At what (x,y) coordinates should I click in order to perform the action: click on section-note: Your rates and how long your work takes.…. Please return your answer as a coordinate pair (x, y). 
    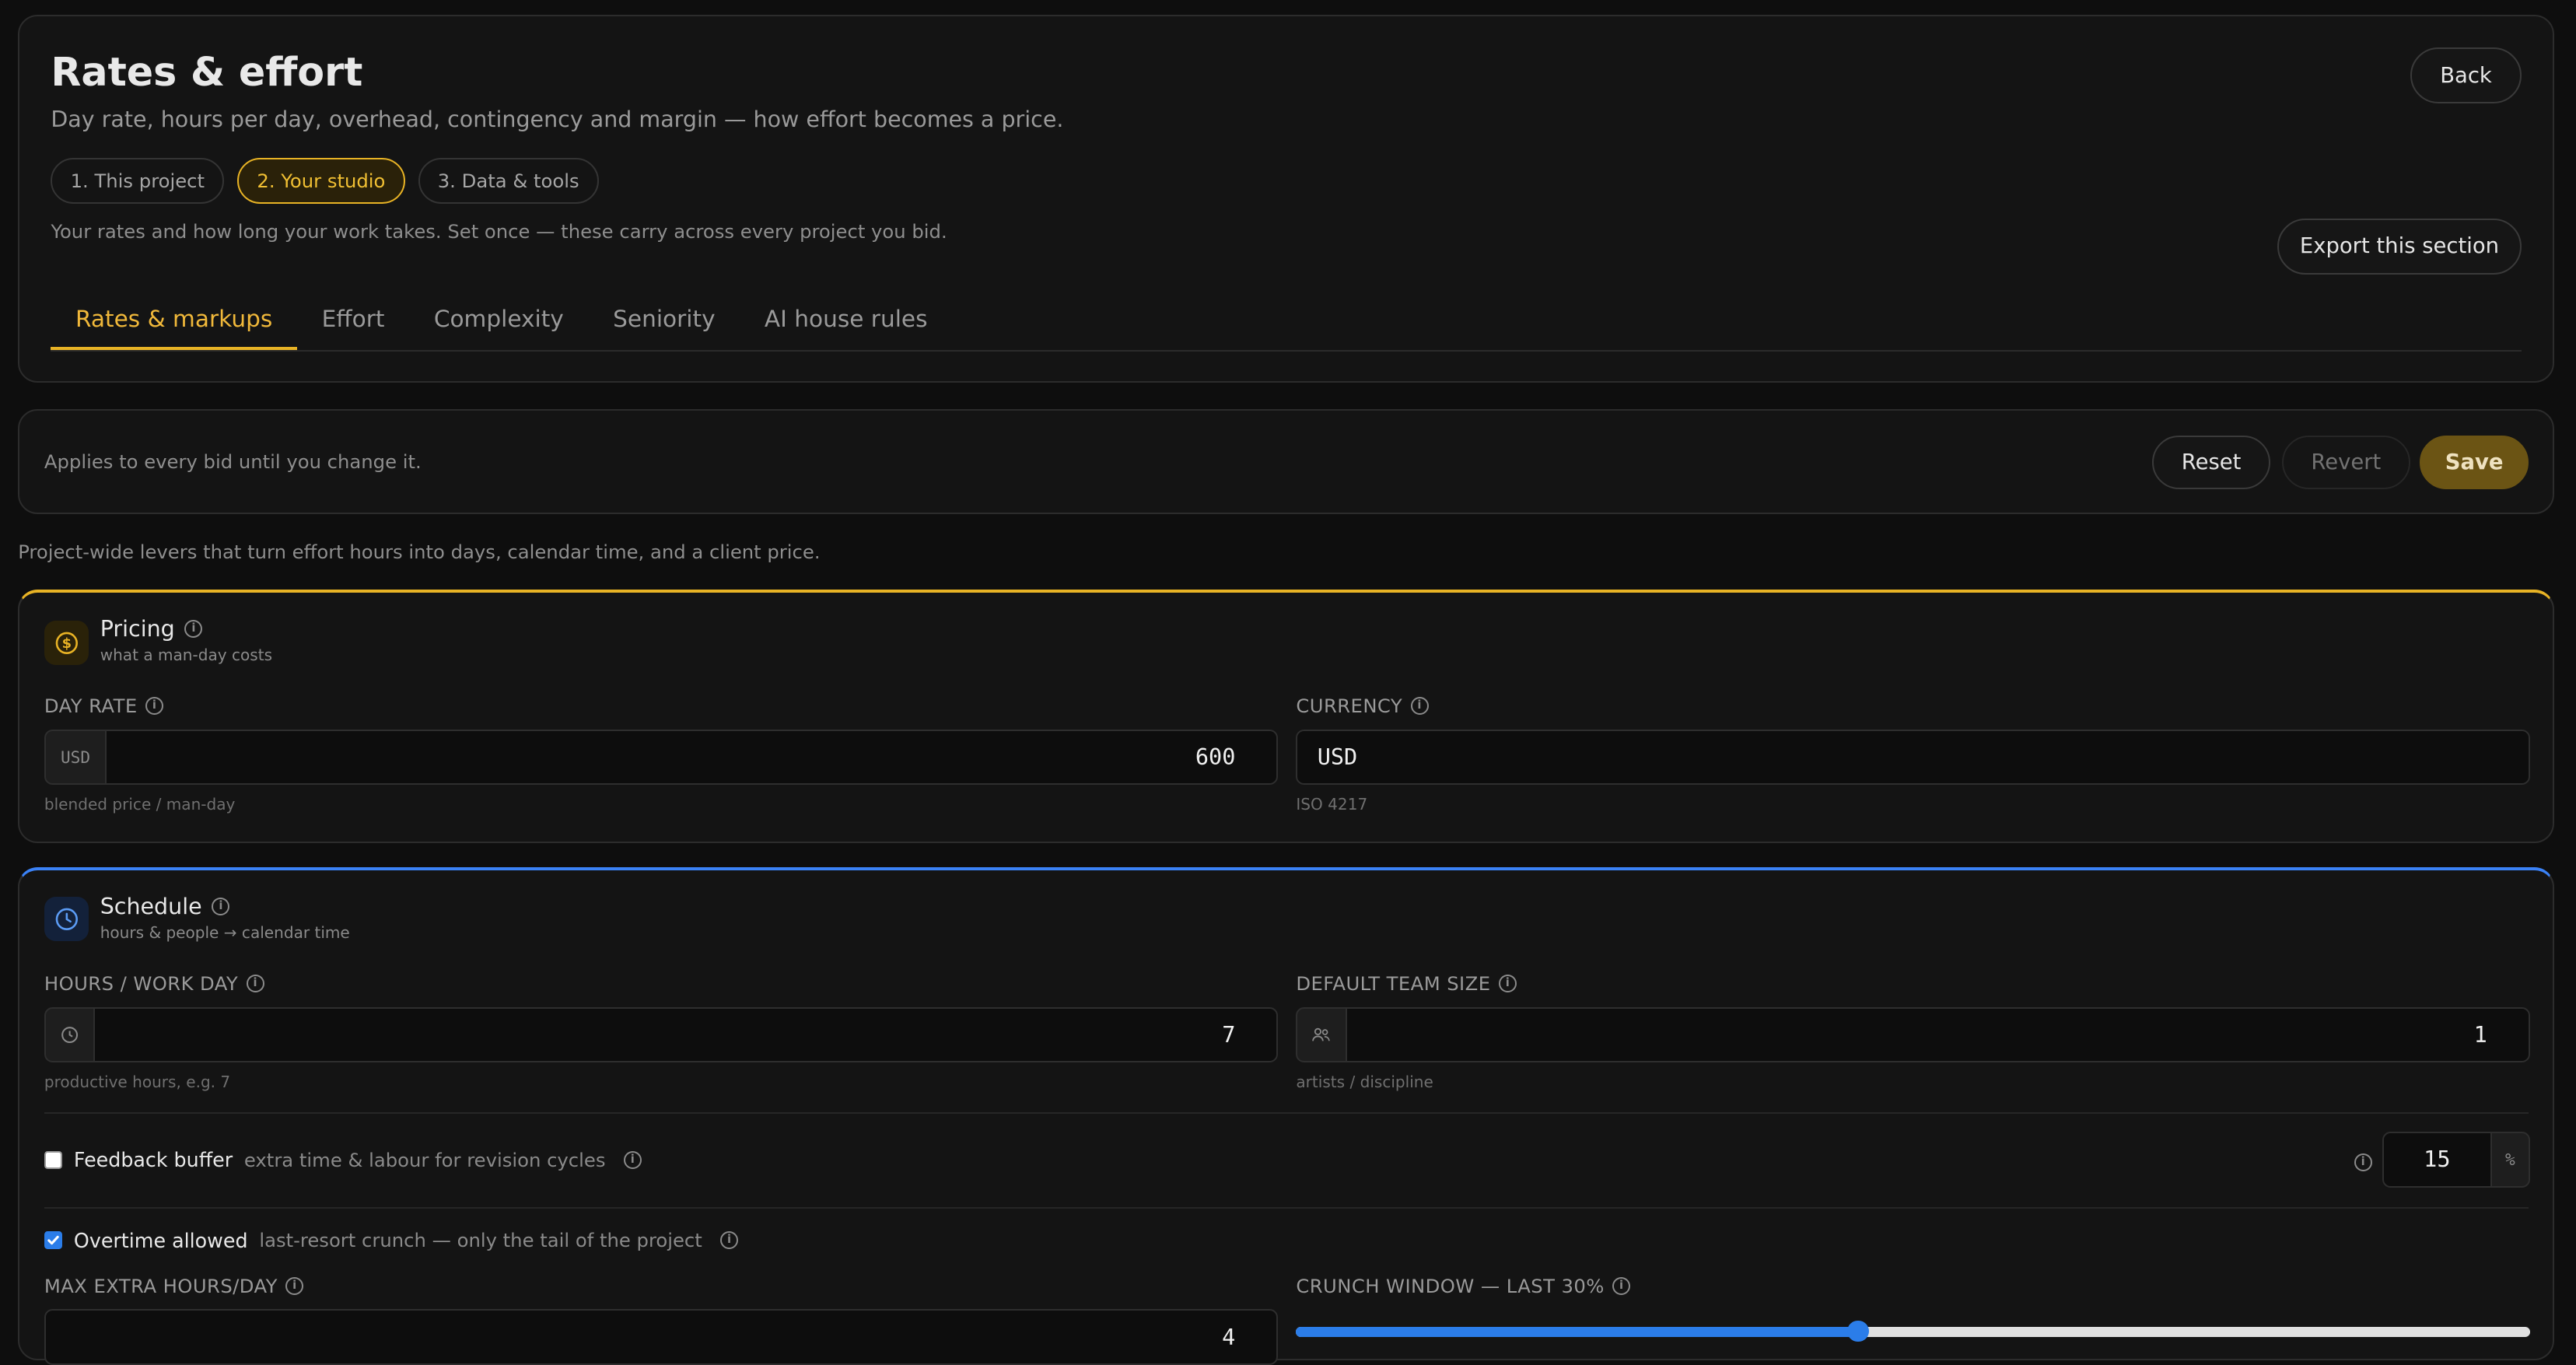
    Looking at the image, I should click on (499, 231).